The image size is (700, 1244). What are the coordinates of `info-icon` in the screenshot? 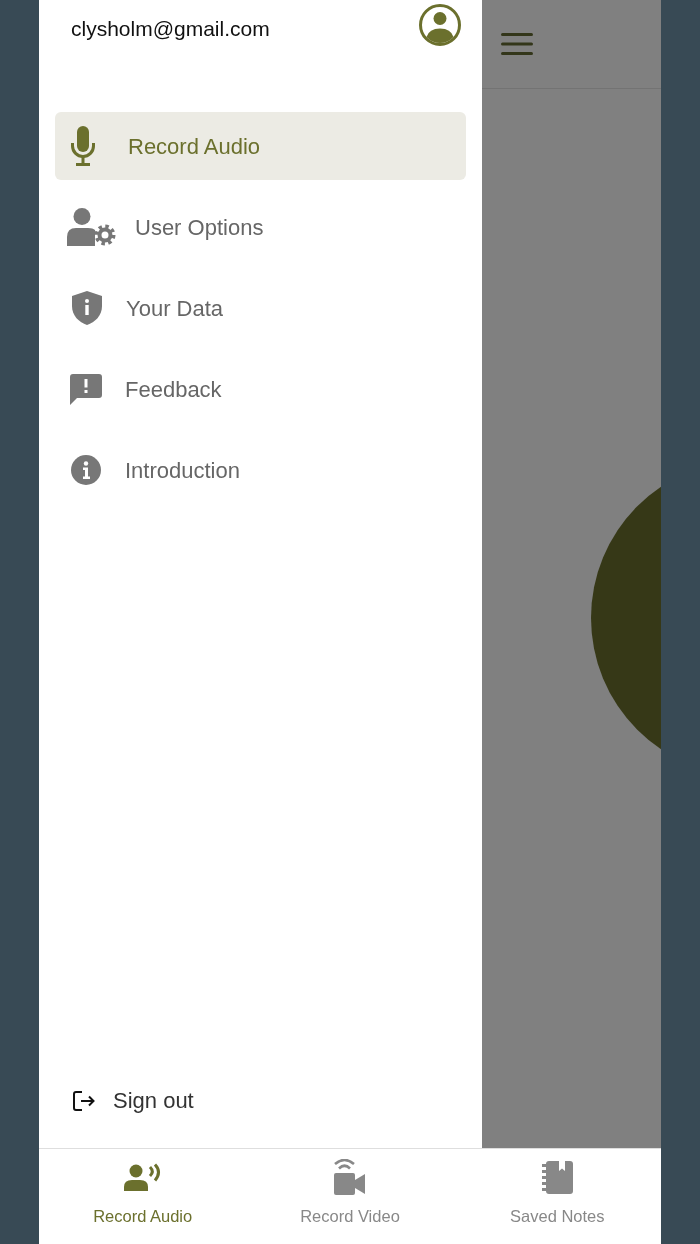 It's located at (86, 470).